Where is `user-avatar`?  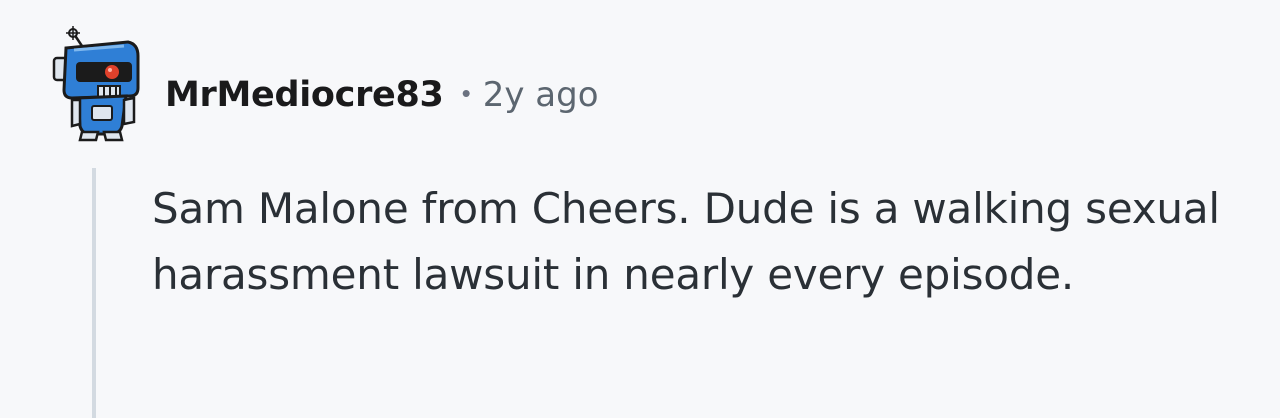
user-avatar is located at coordinates (98, 84).